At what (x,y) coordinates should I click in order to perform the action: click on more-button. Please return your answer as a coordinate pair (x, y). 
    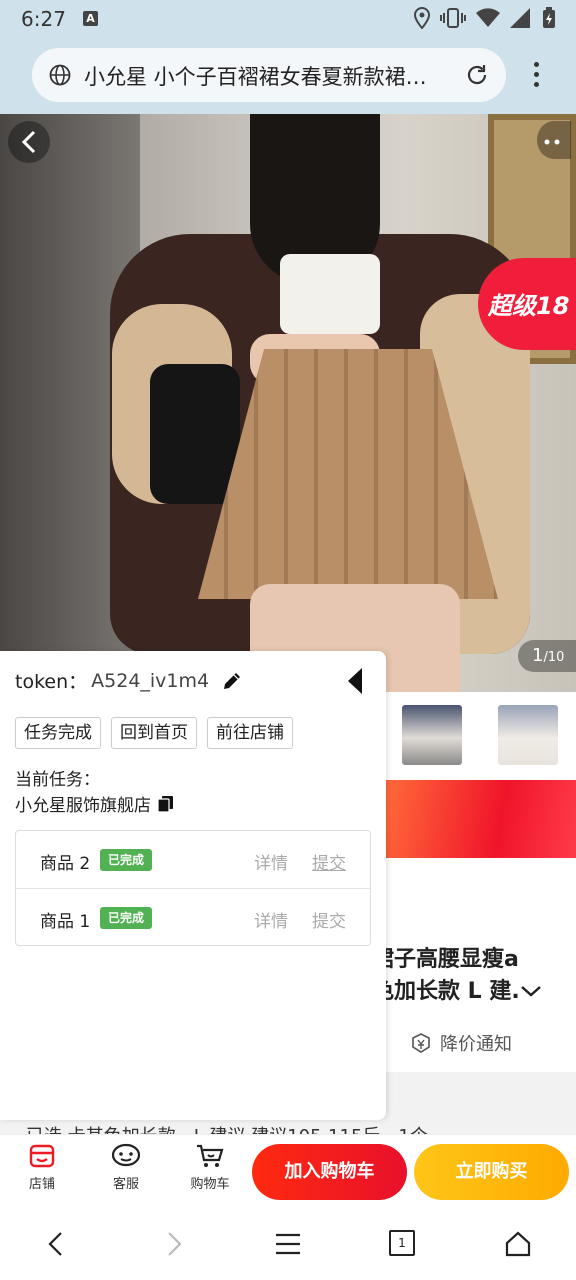
    Looking at the image, I should click on (554, 140).